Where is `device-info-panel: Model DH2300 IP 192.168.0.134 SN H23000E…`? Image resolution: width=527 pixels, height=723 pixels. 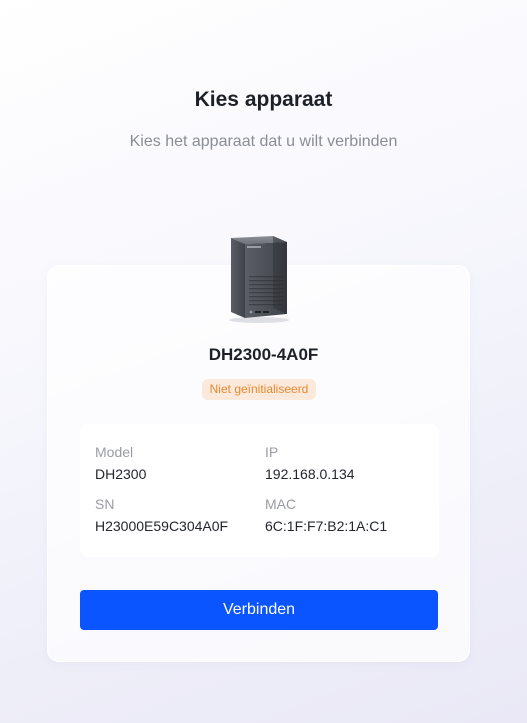
device-info-panel: Model DH2300 IP 192.168.0.134 SN H23000E… is located at coordinates (259, 490).